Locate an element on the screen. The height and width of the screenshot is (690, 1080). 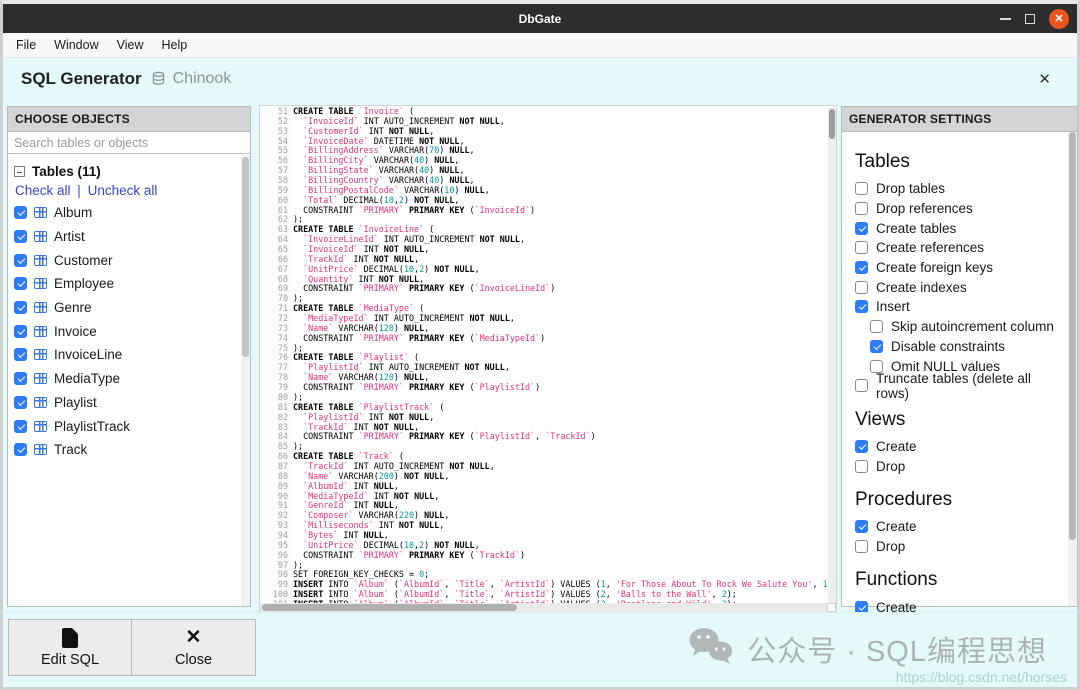
editor-horizontal-scrollbar is located at coordinates (543, 607).